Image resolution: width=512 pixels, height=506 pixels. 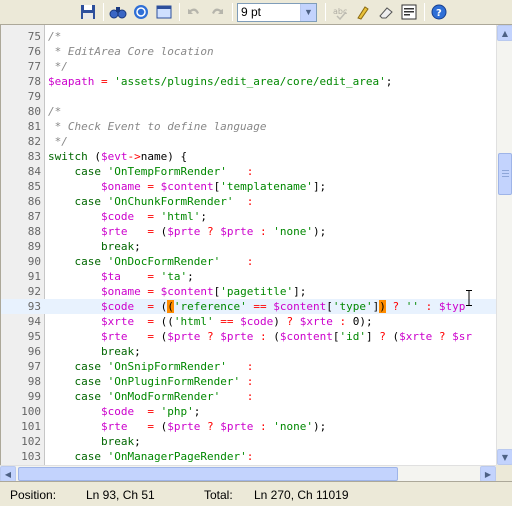 What do you see at coordinates (118, 12) in the screenshot?
I see `search-icon` at bounding box center [118, 12].